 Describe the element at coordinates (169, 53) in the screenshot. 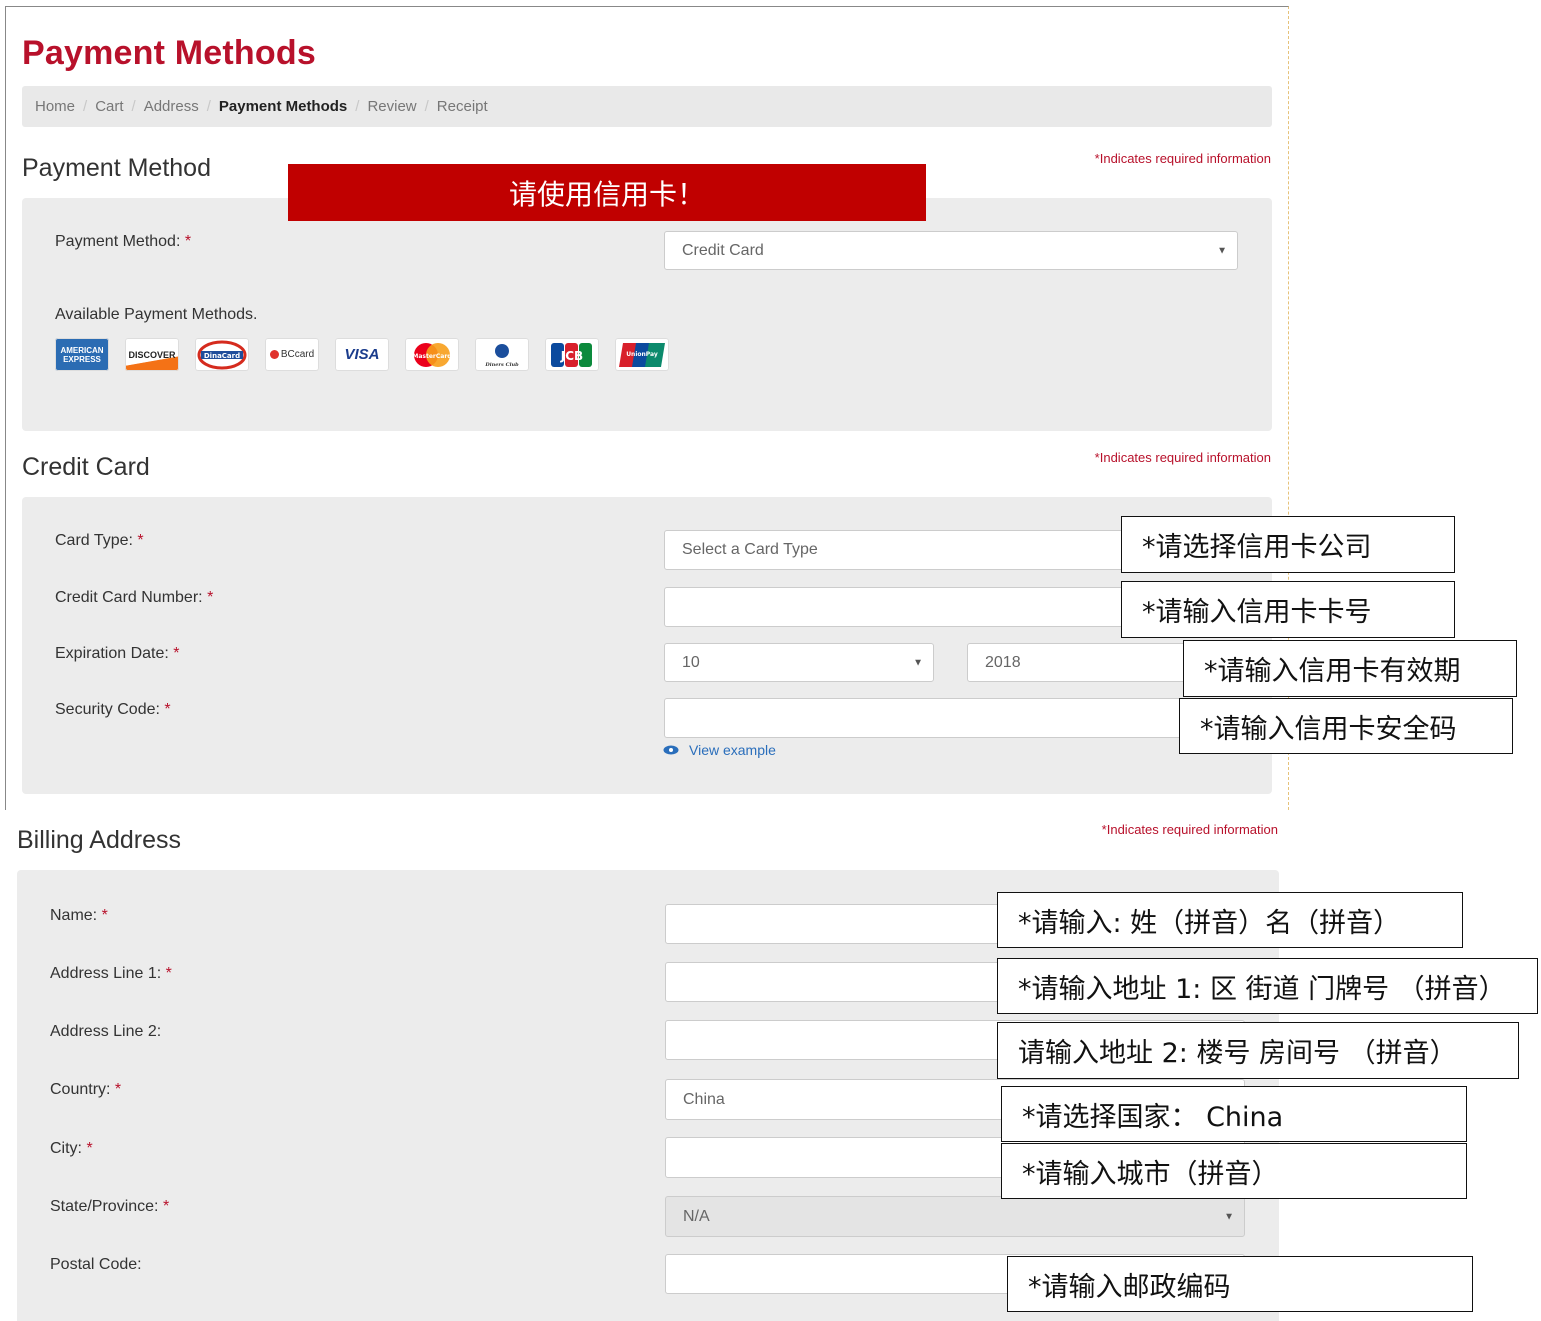

I see `page-title: Payment Methods` at that location.